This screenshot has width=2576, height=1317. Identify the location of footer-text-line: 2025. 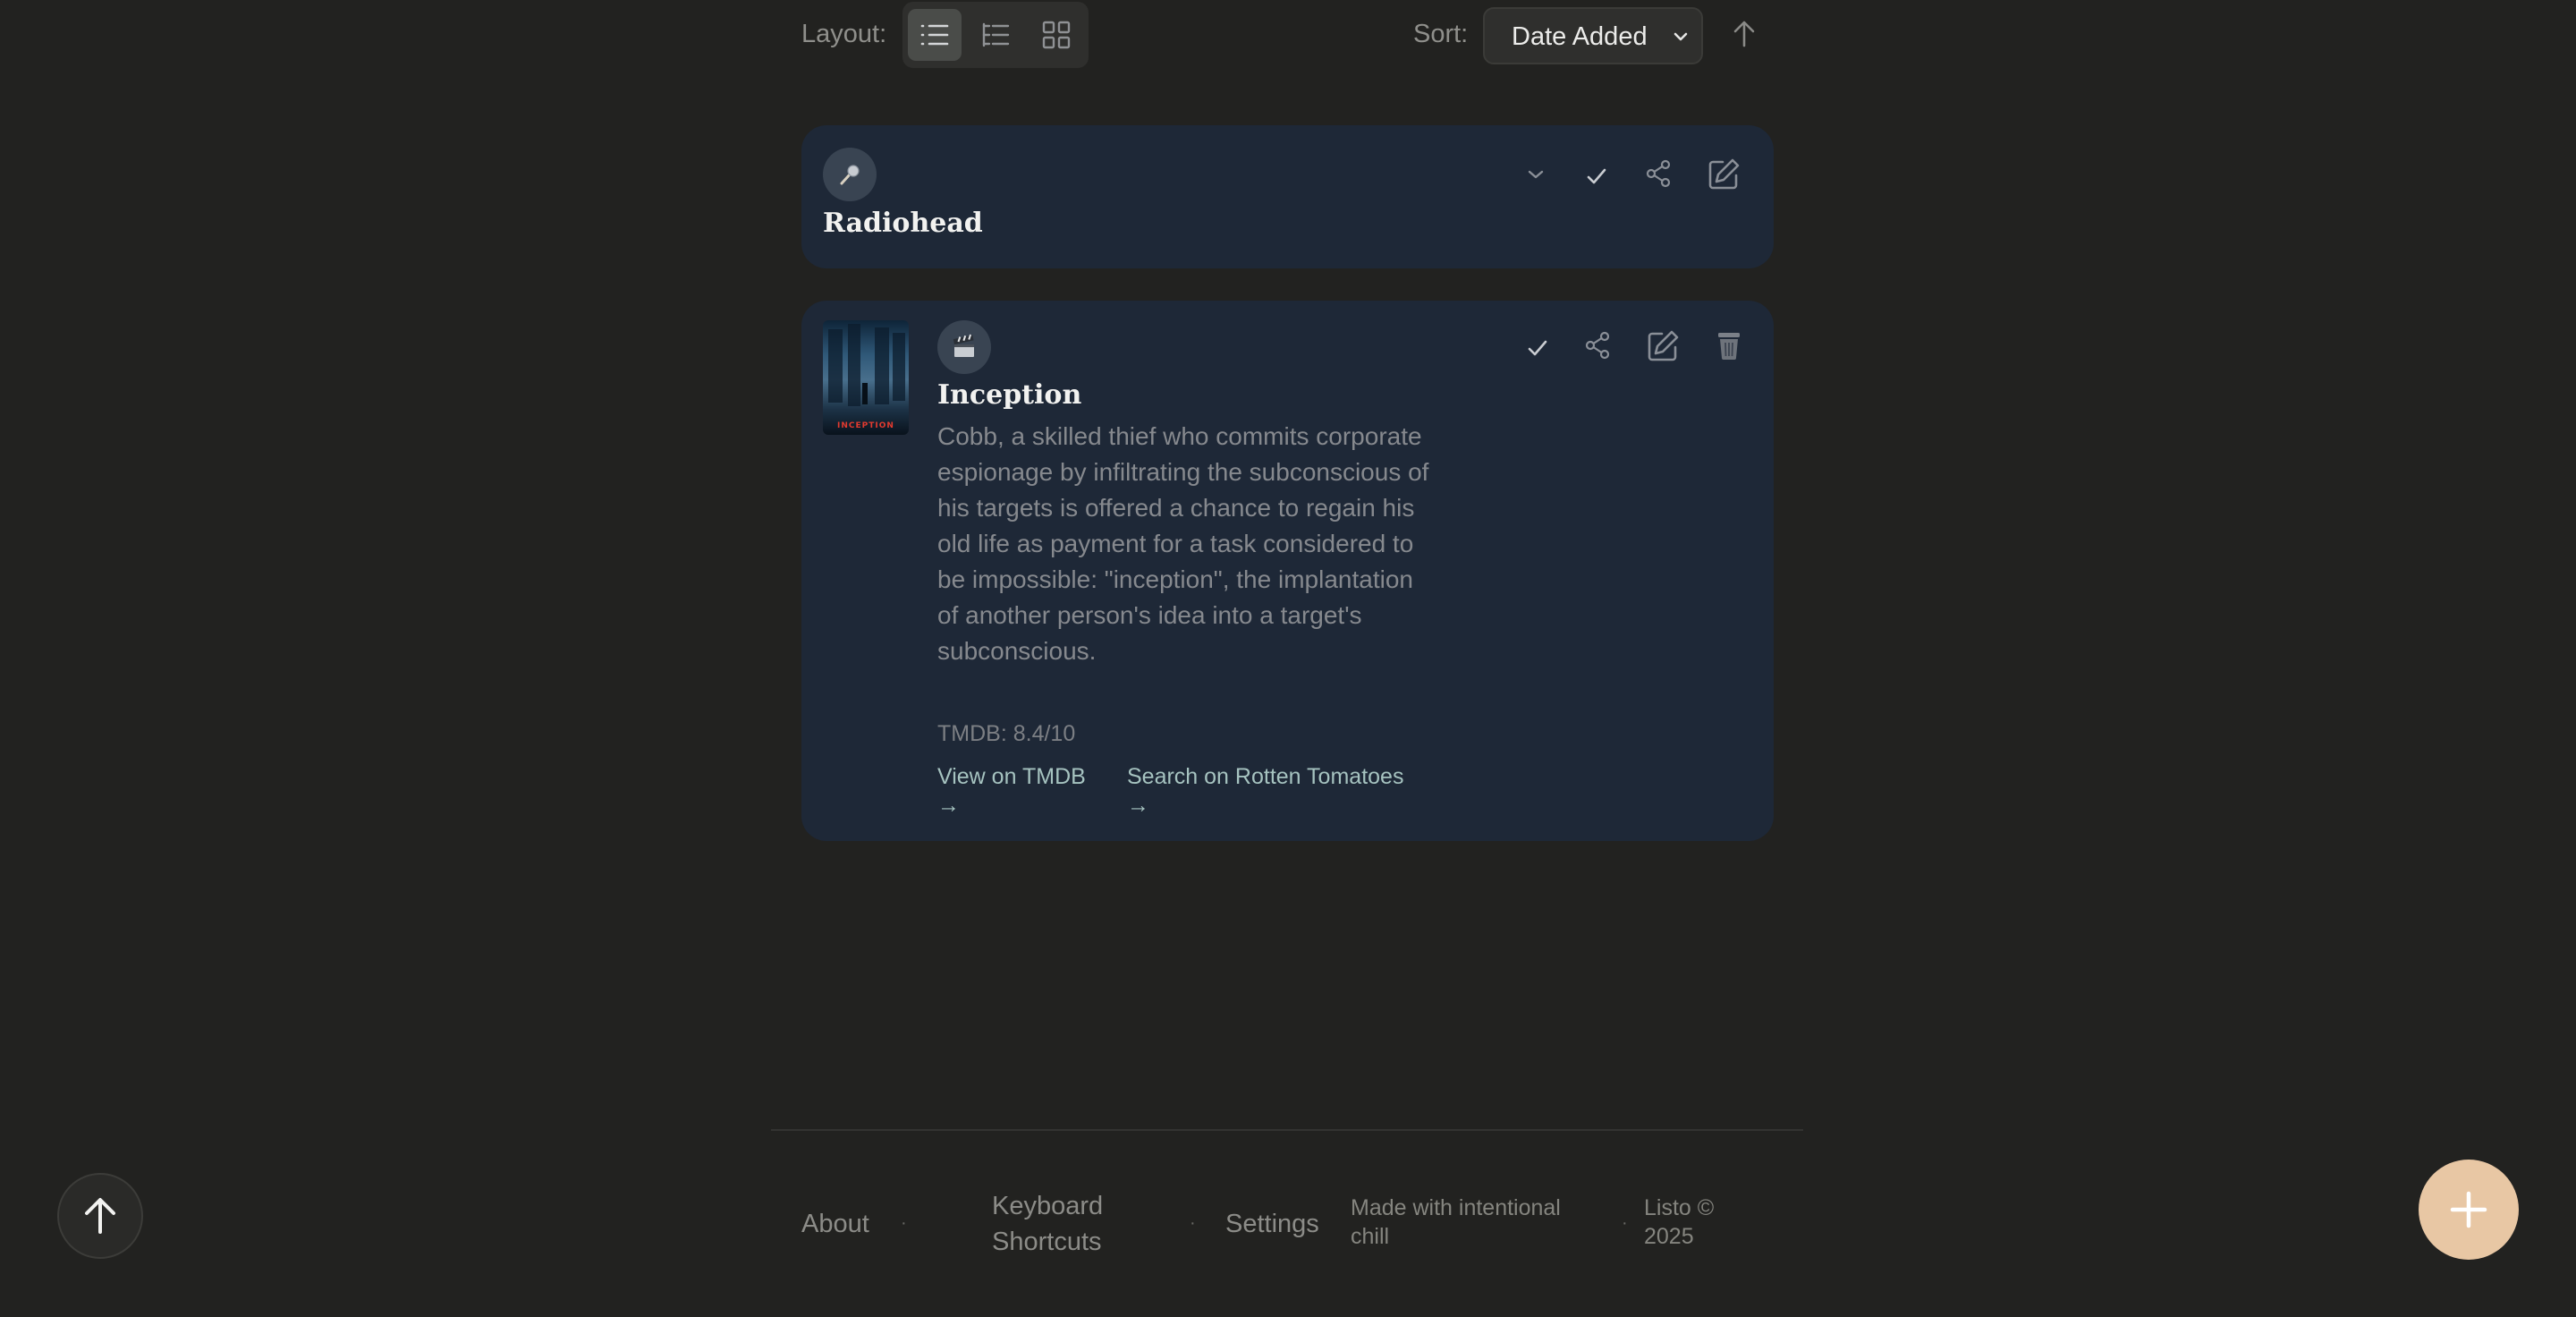
(1669, 1236).